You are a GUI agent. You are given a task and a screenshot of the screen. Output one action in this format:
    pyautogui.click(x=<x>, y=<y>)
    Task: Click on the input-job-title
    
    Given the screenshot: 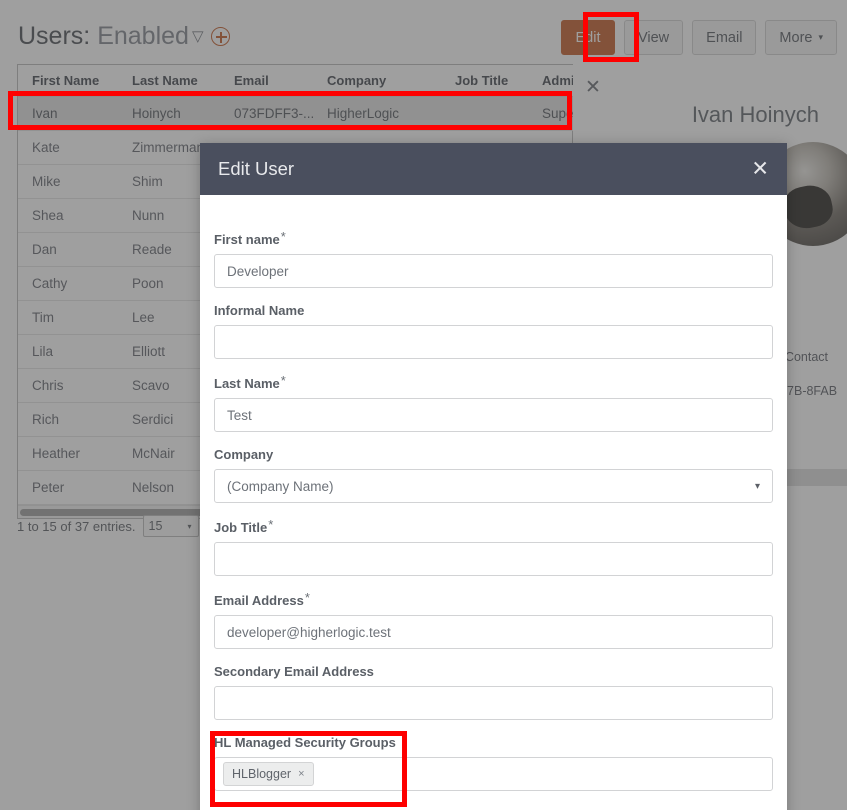 What is the action you would take?
    pyautogui.click(x=493, y=559)
    